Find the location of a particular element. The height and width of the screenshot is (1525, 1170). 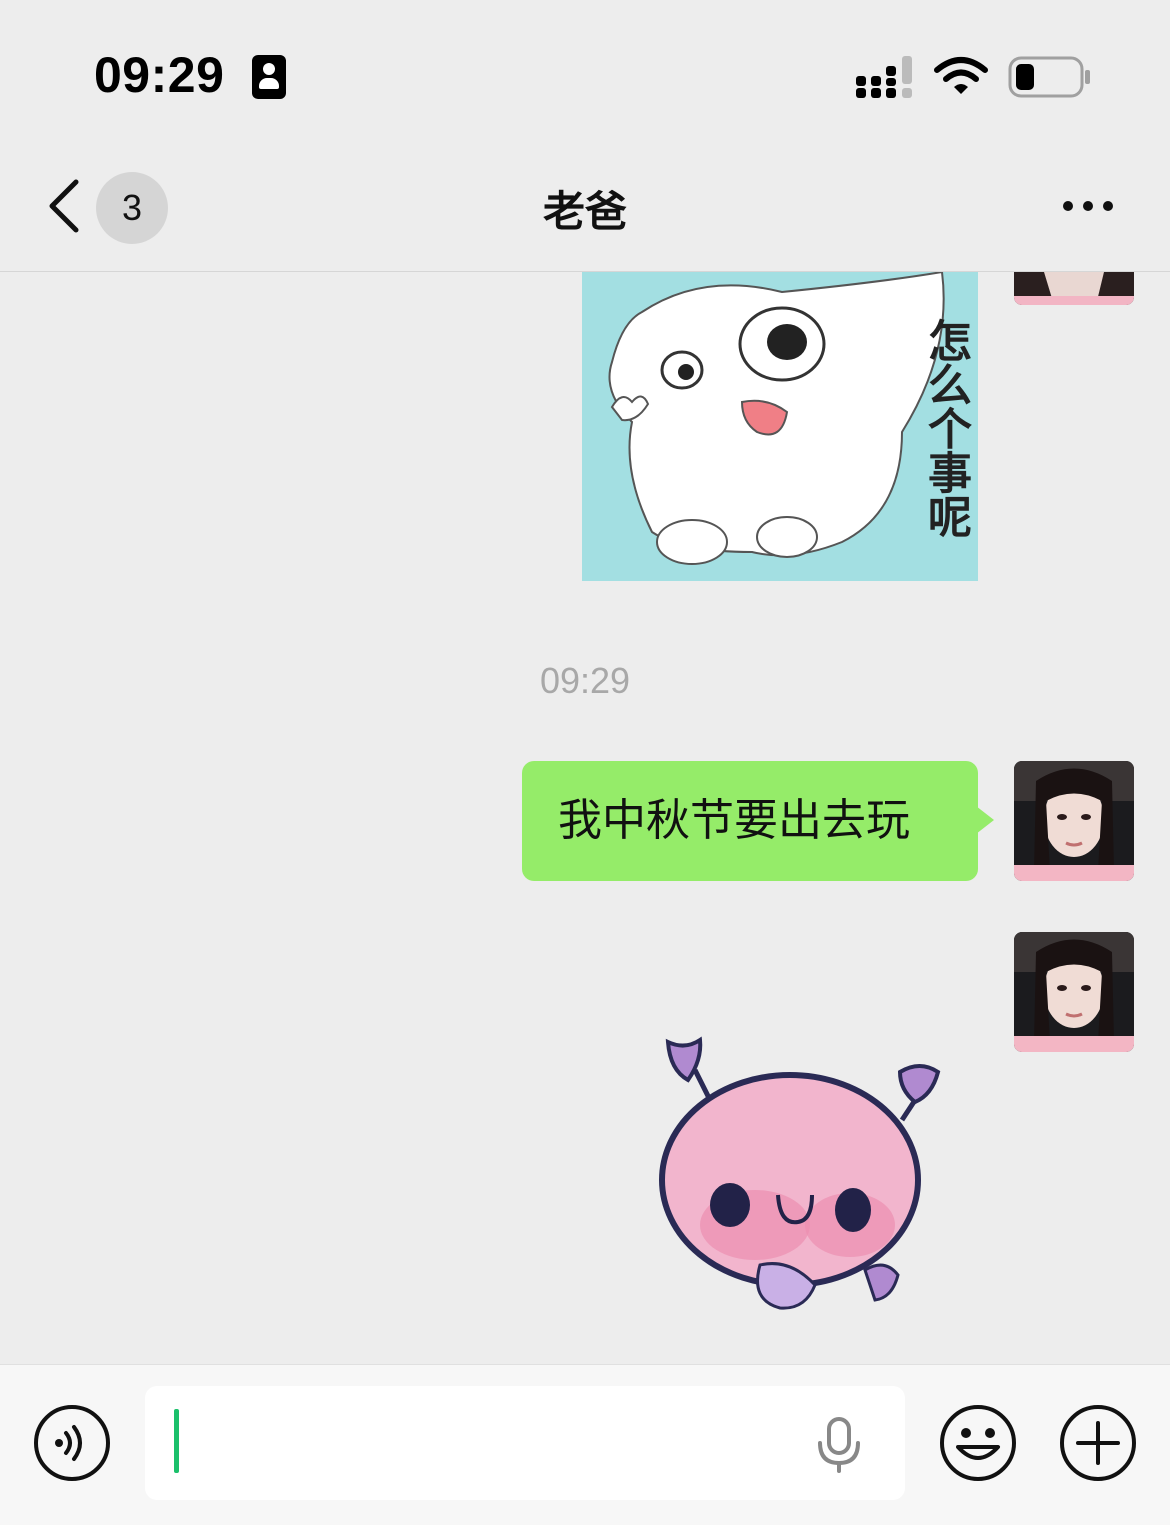

sticker-caption: 怎么个事呢 is located at coordinates (945, 428).